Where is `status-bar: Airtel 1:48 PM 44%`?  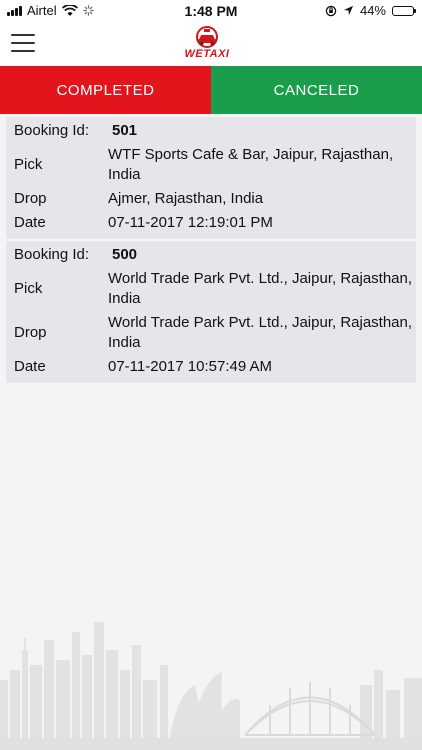
status-bar: Airtel 1:48 PM 44% is located at coordinates (211, 11).